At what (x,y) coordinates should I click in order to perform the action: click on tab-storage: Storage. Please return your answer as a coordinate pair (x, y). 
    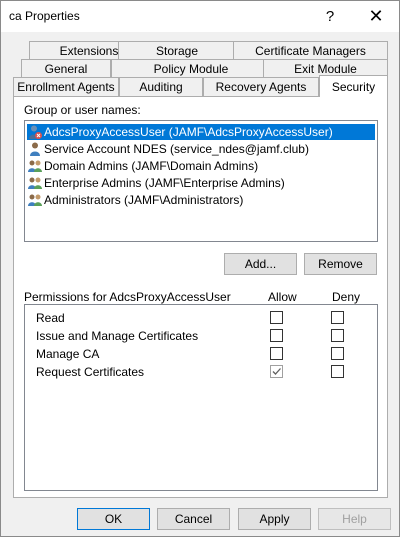
    Looking at the image, I should click on (177, 50).